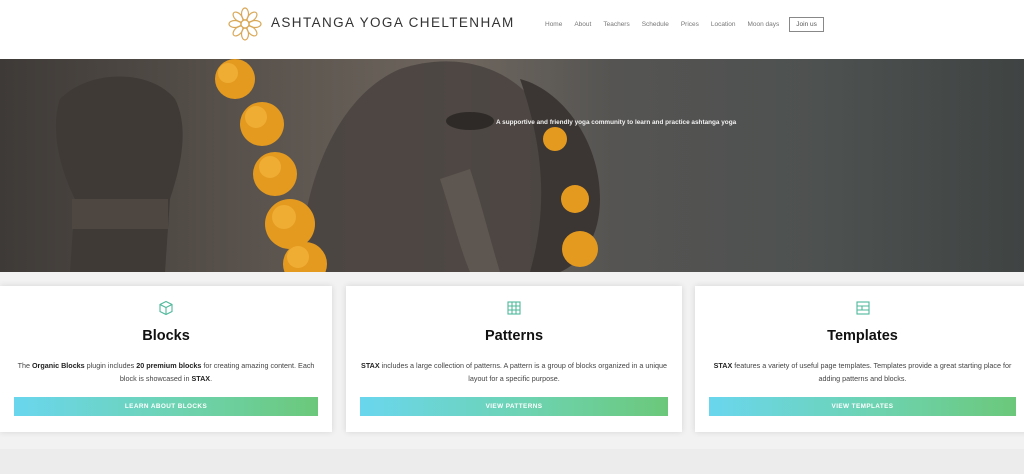 This screenshot has width=1024, height=474. I want to click on card-title: Templates, so click(862, 336).